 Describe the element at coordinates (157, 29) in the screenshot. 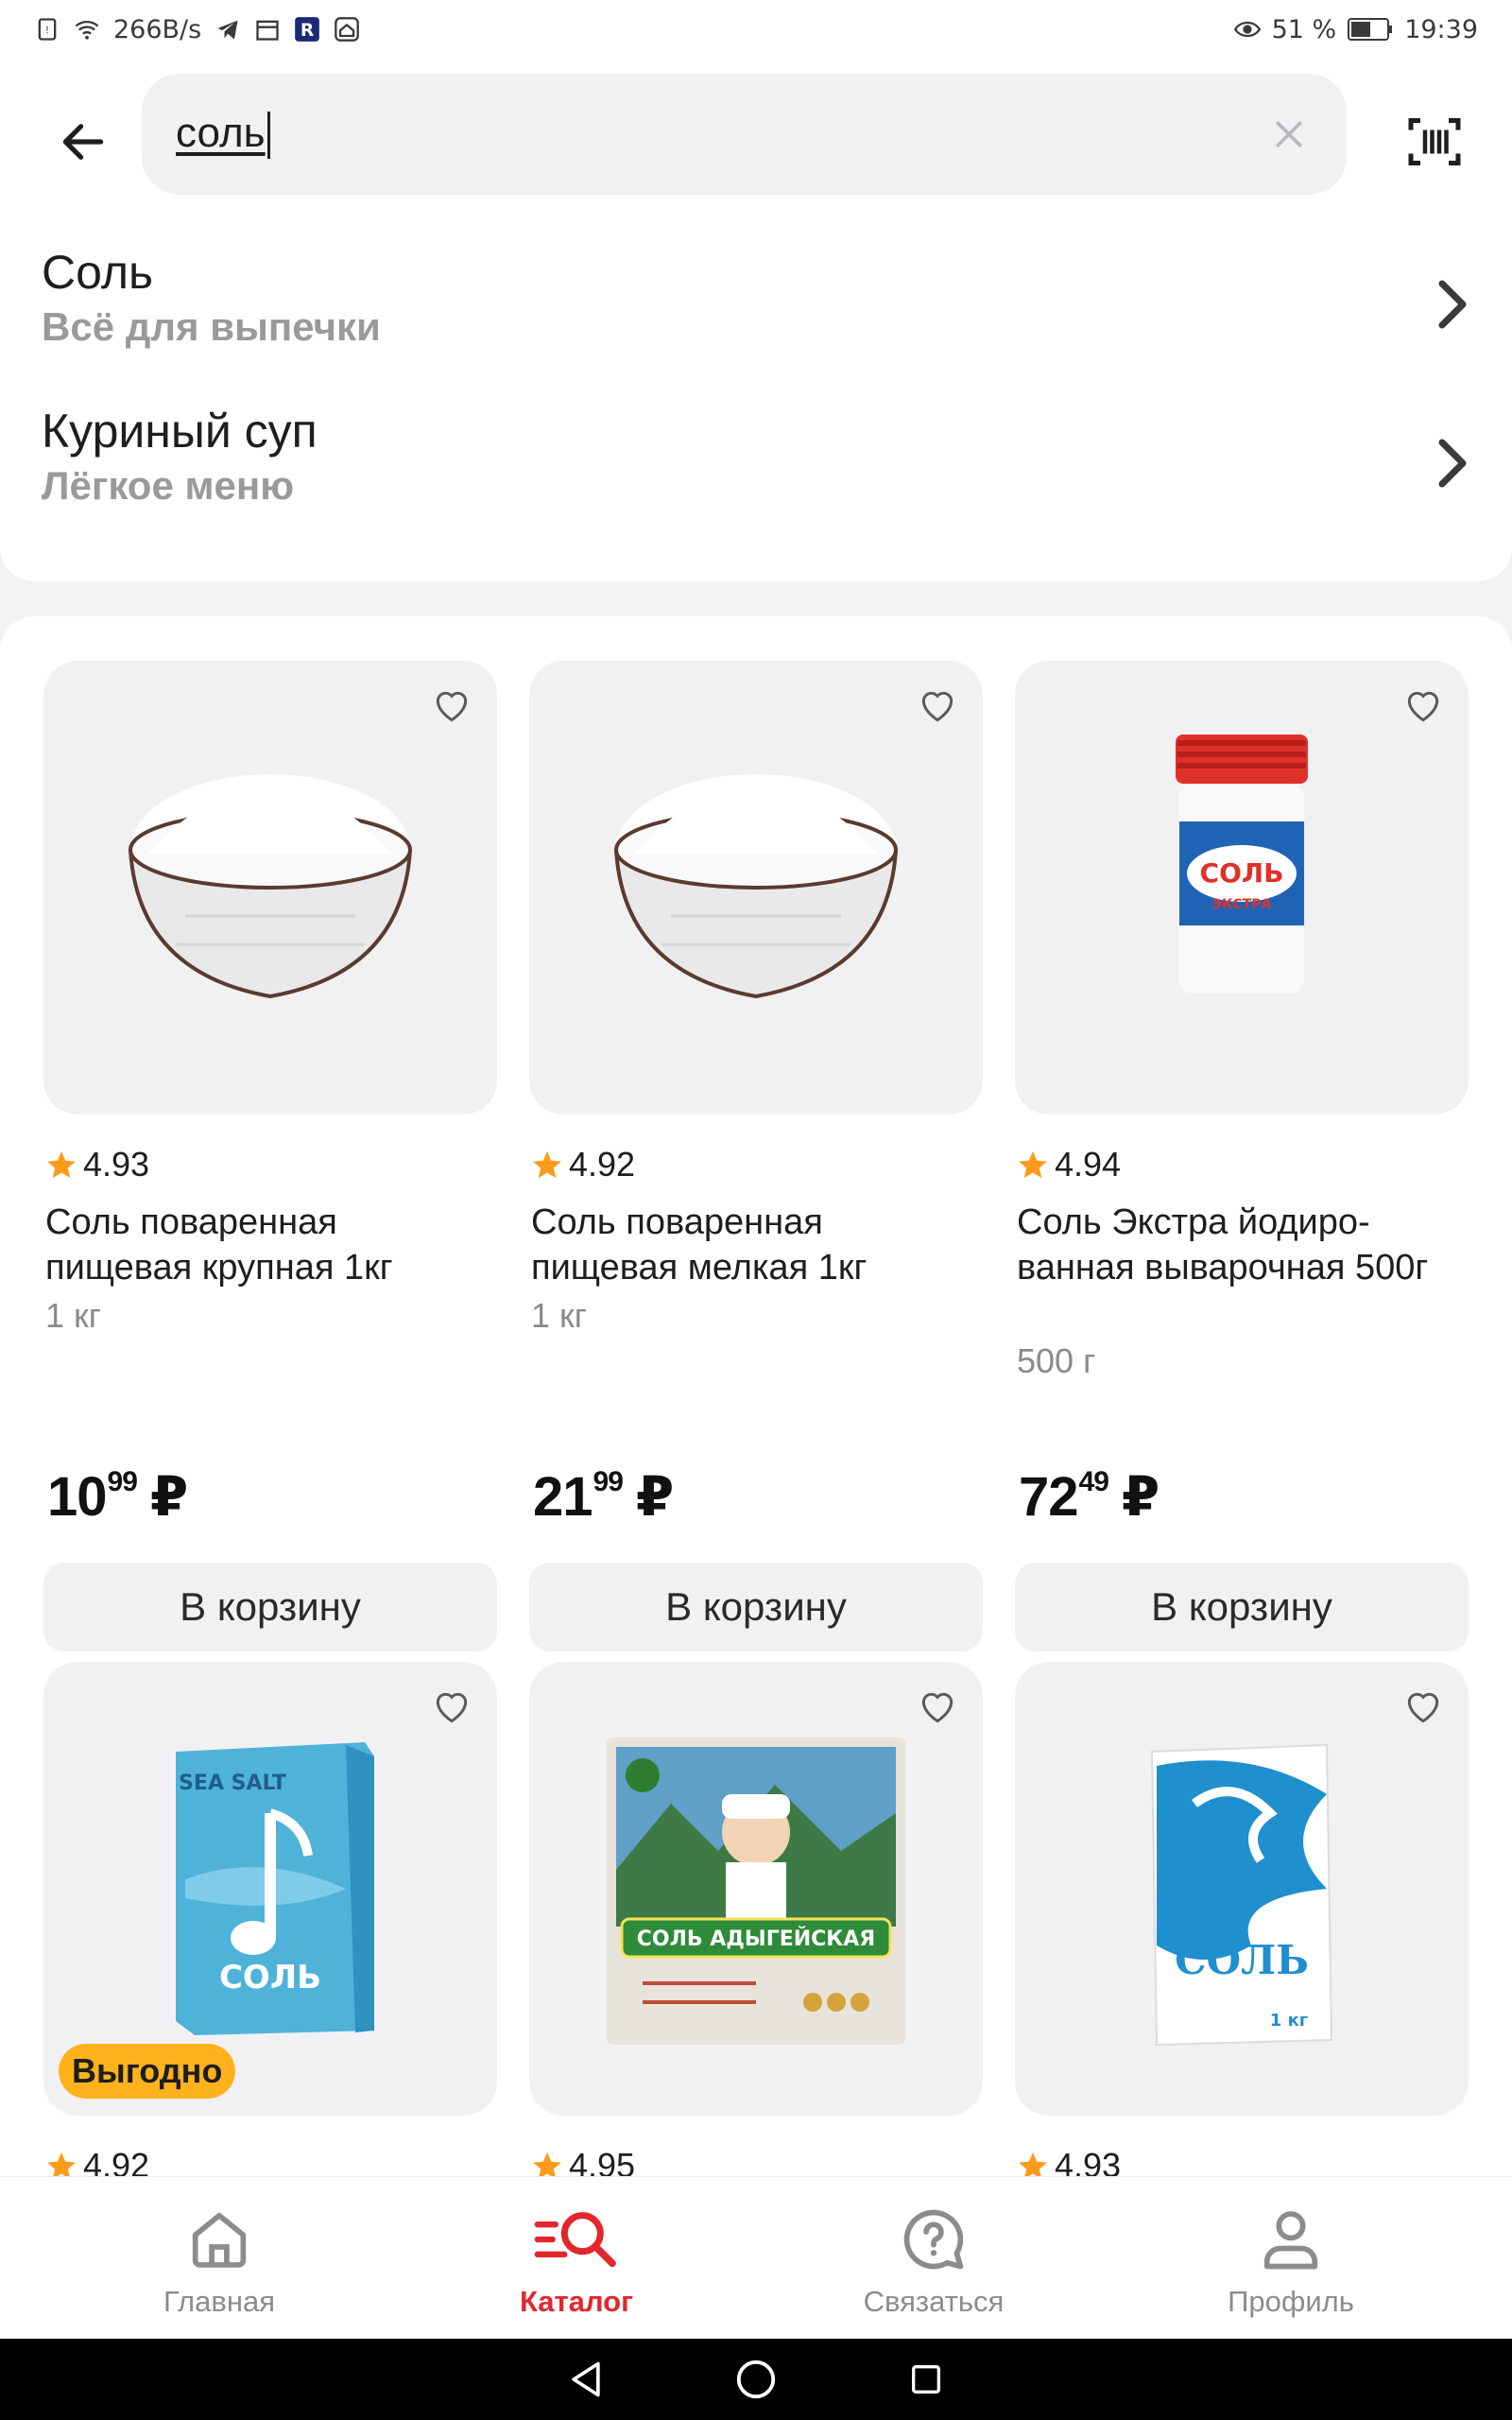

I see `network-speed: 266B/s` at that location.